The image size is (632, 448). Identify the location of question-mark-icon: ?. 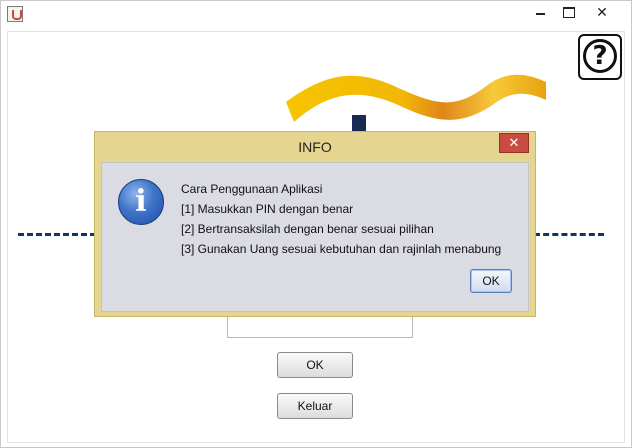
(600, 56).